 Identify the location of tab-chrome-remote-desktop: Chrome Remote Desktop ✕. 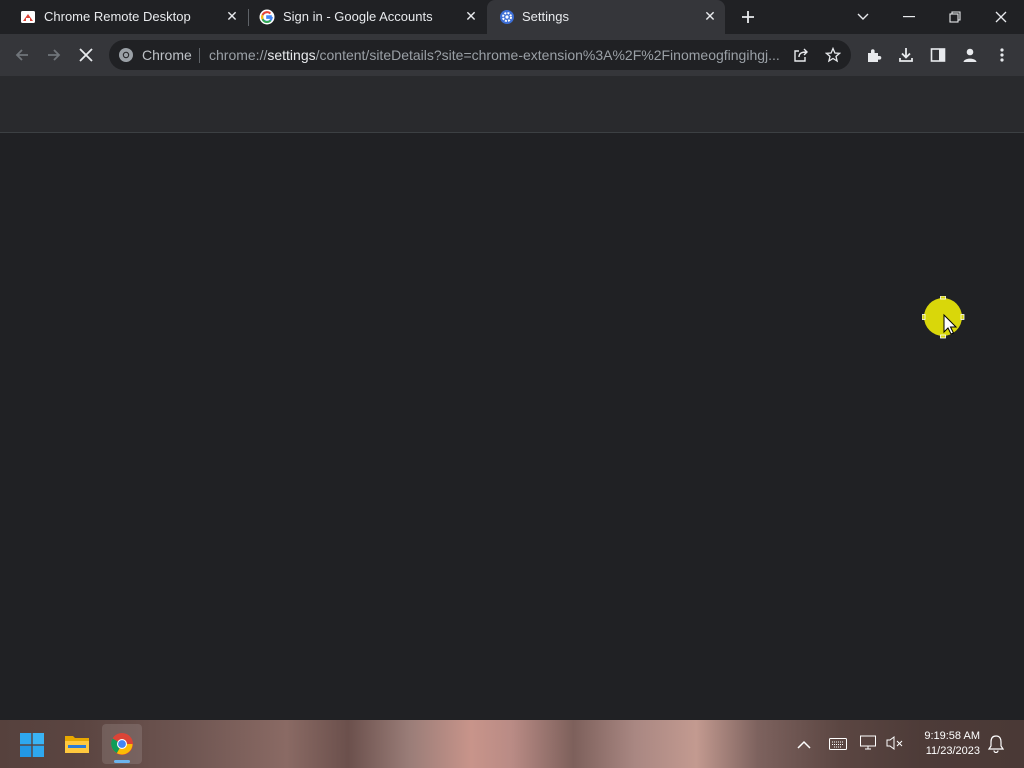
(128, 17).